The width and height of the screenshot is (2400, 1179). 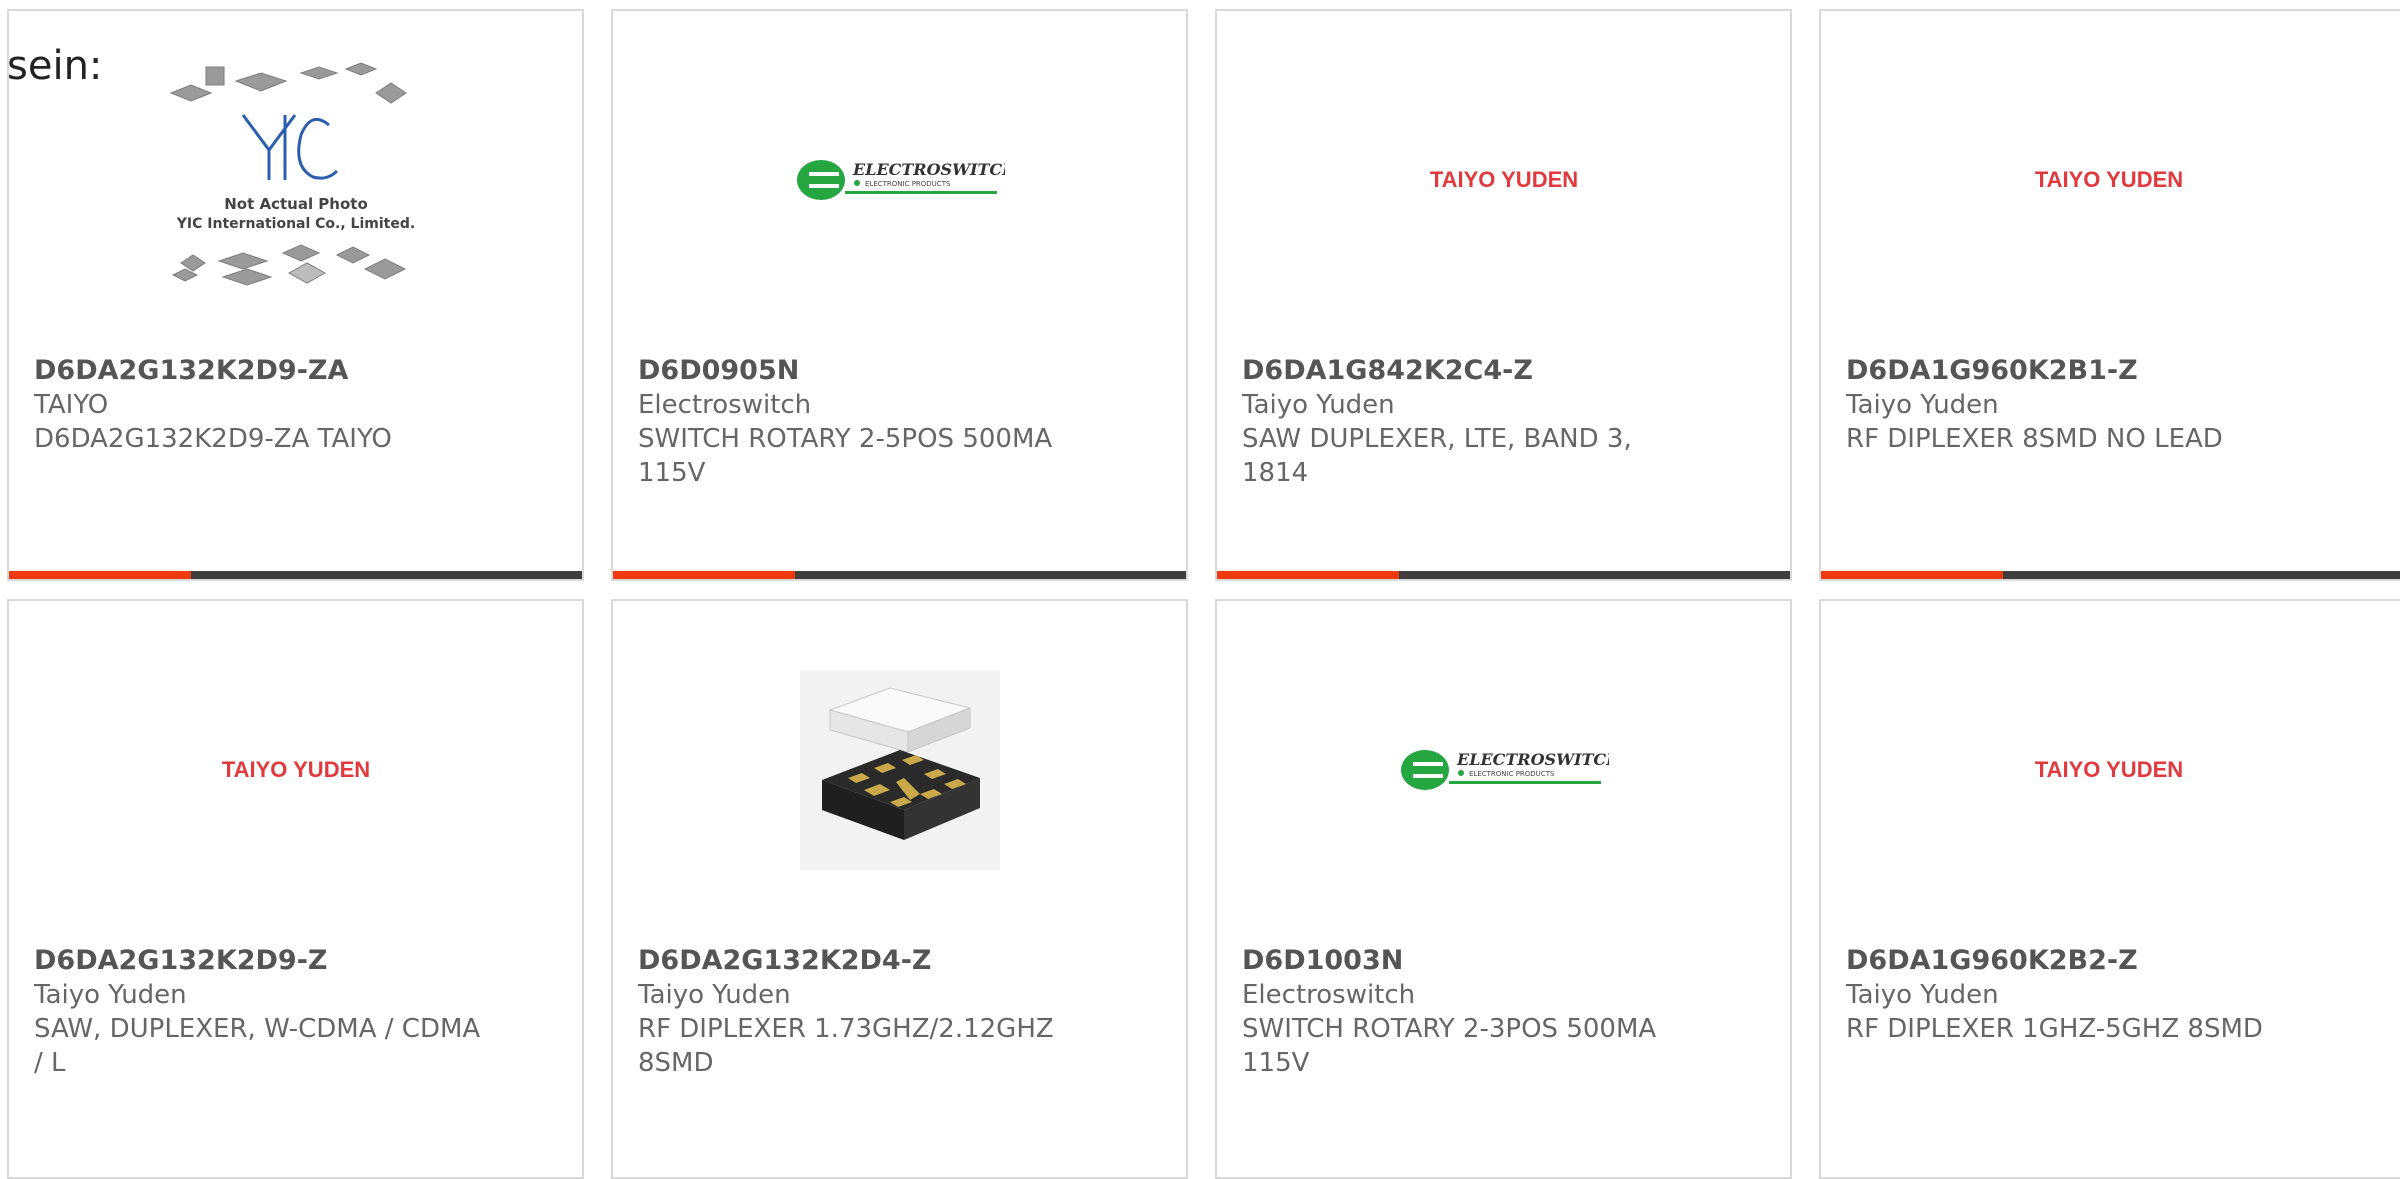 I want to click on part-number-link: D6DA1G842K2C4-Z, so click(x=1472, y=371).